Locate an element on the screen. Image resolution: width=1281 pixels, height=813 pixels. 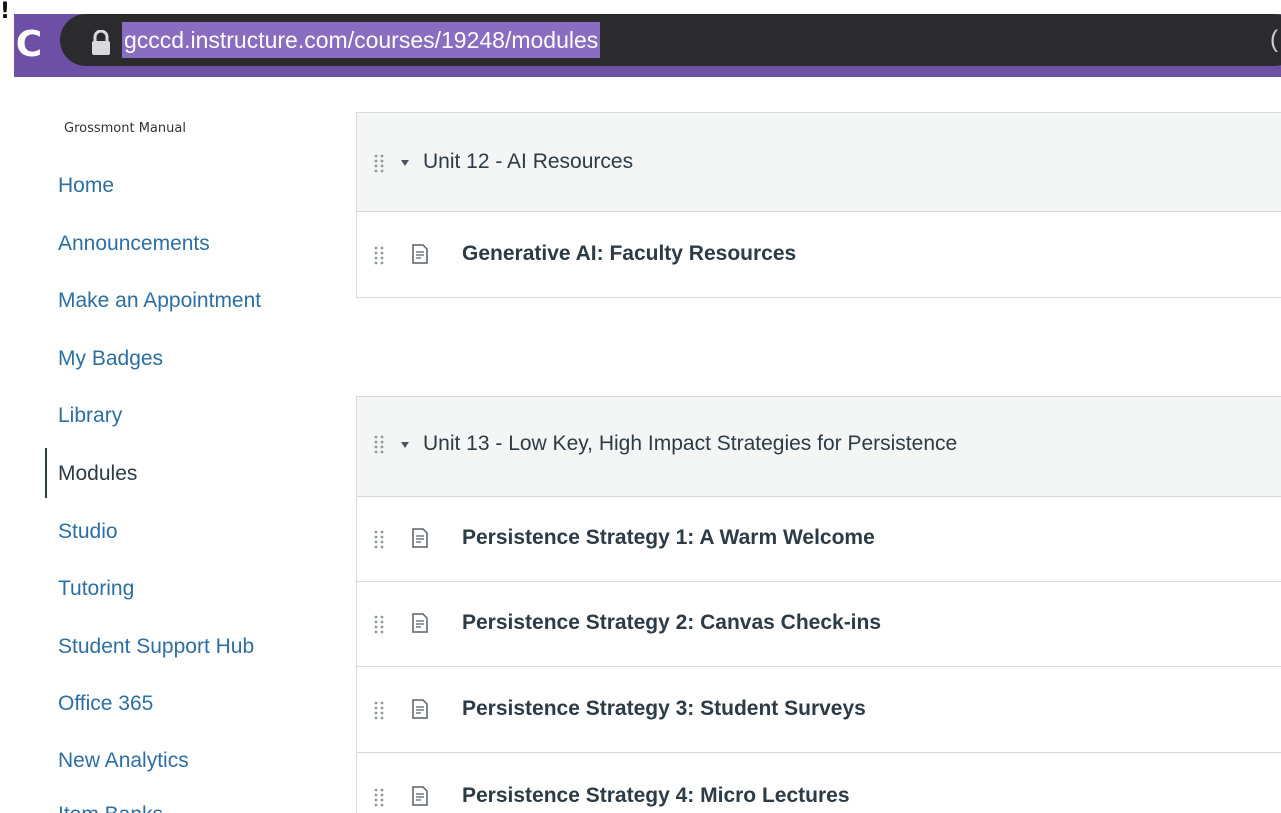
reload-icon: C is located at coordinates (29, 45).